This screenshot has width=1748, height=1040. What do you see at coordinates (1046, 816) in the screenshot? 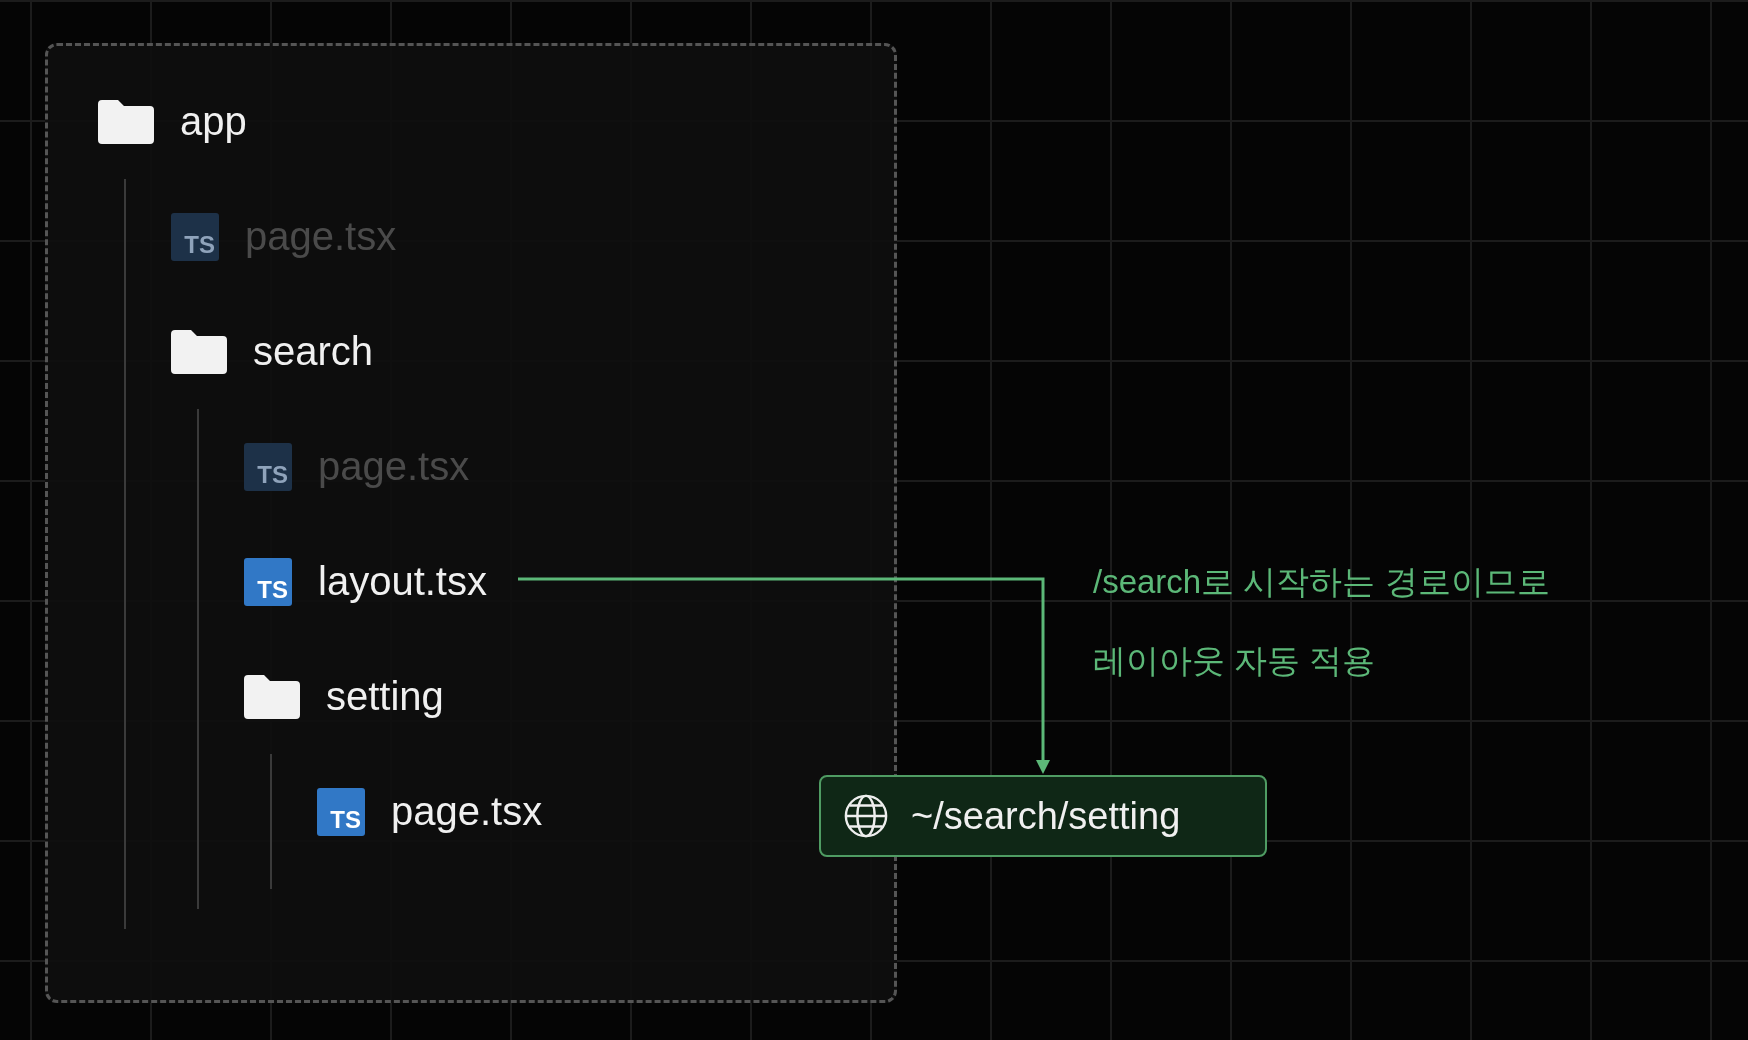
I see `url-text: ~/search/setting` at bounding box center [1046, 816].